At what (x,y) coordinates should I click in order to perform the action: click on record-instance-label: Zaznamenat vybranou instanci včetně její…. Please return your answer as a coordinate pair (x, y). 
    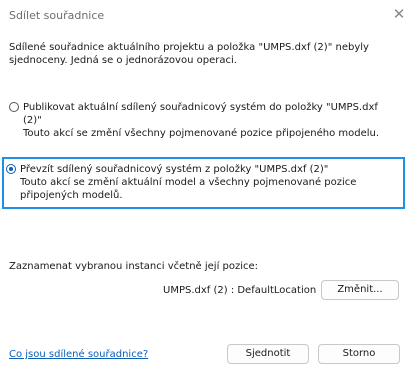
    Looking at the image, I should click on (134, 266).